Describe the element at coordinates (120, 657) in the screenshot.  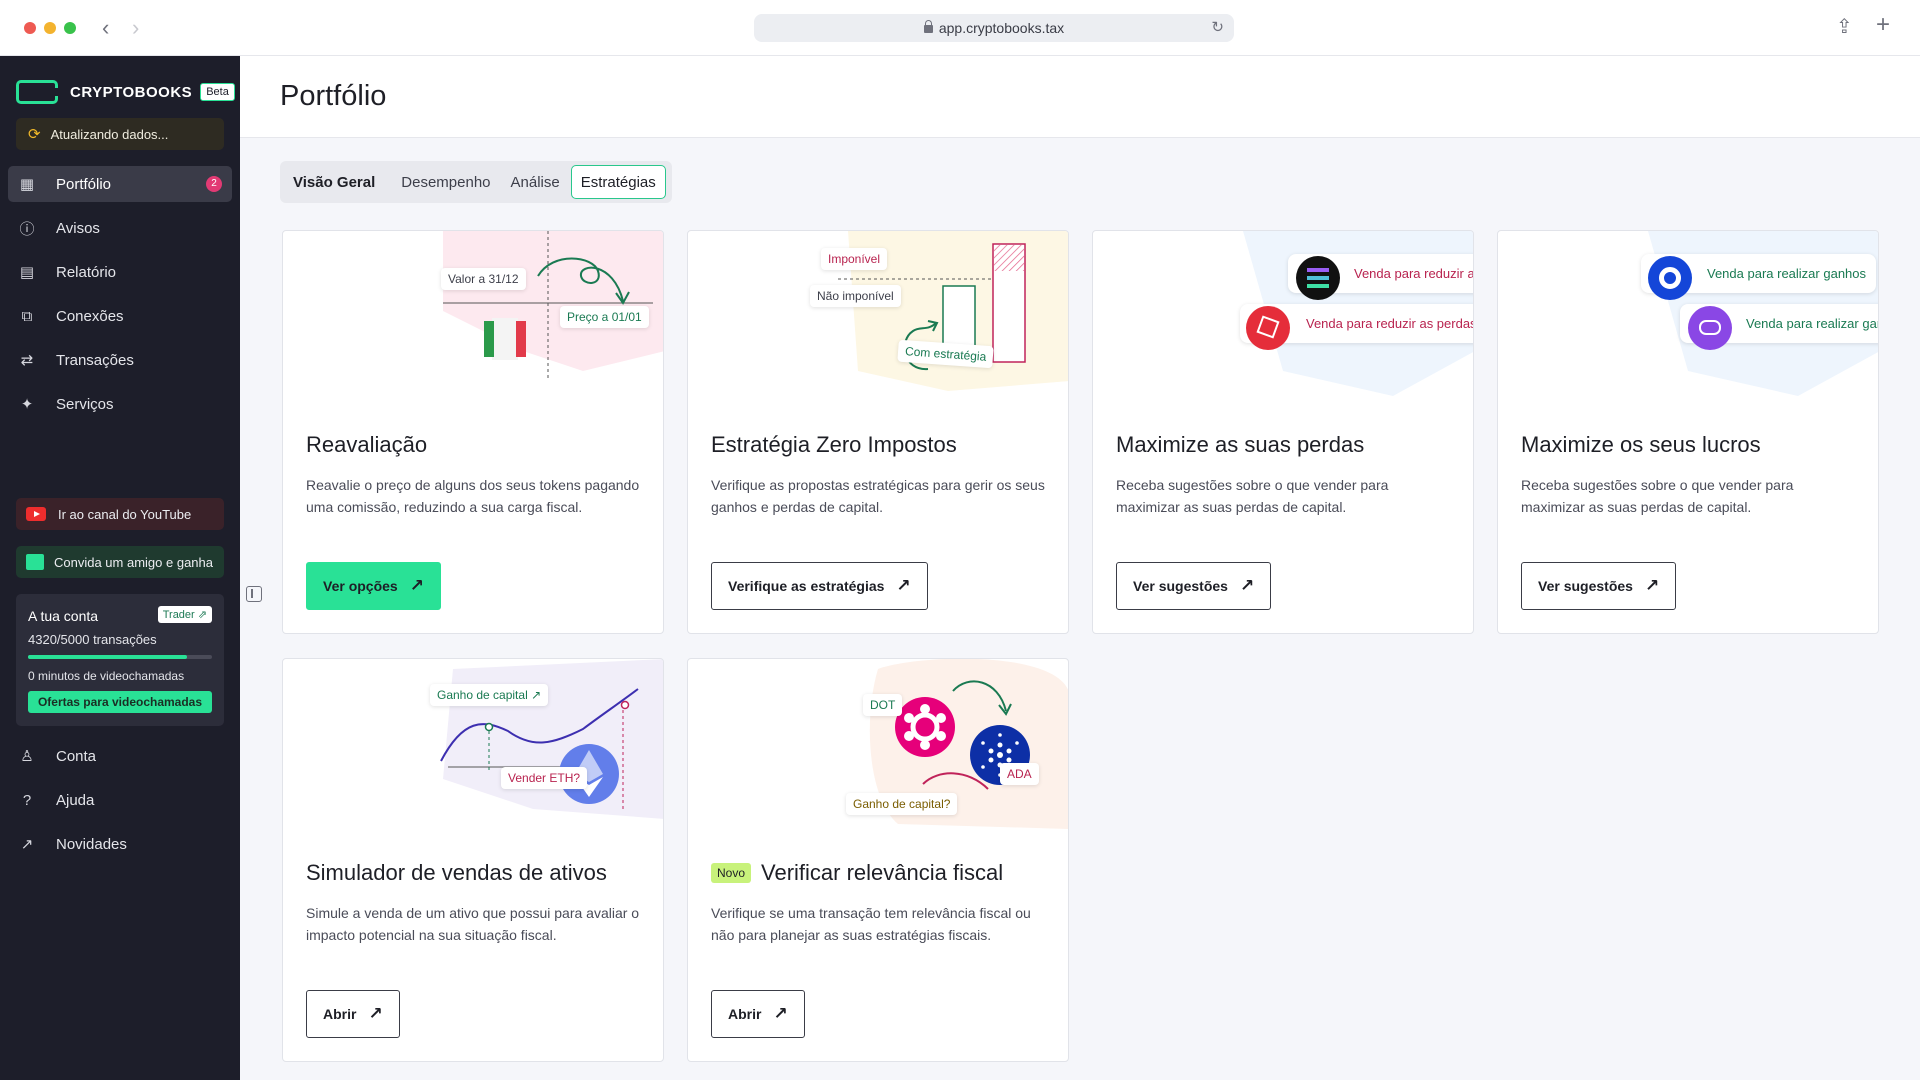
I see `transactions-progress` at that location.